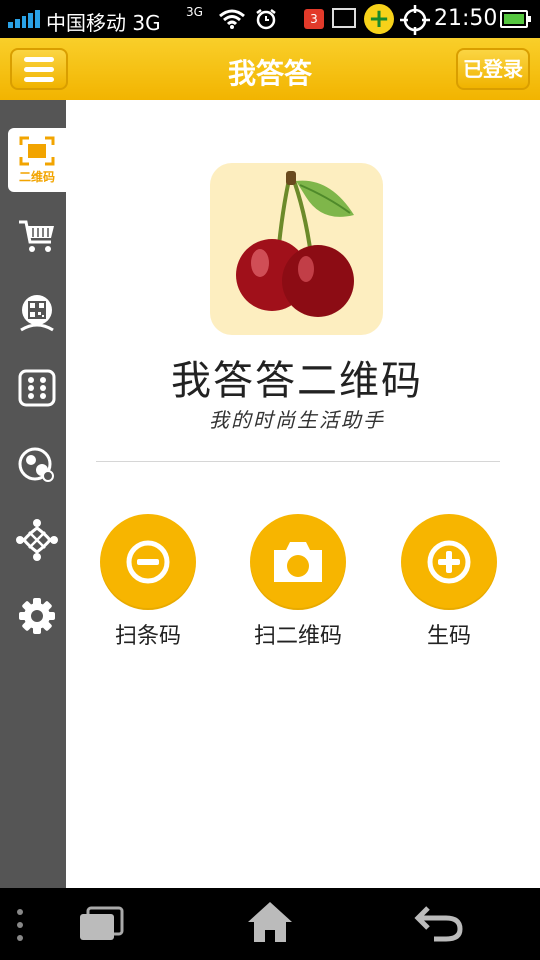  I want to click on sidebar-item-shop, so click(37, 236).